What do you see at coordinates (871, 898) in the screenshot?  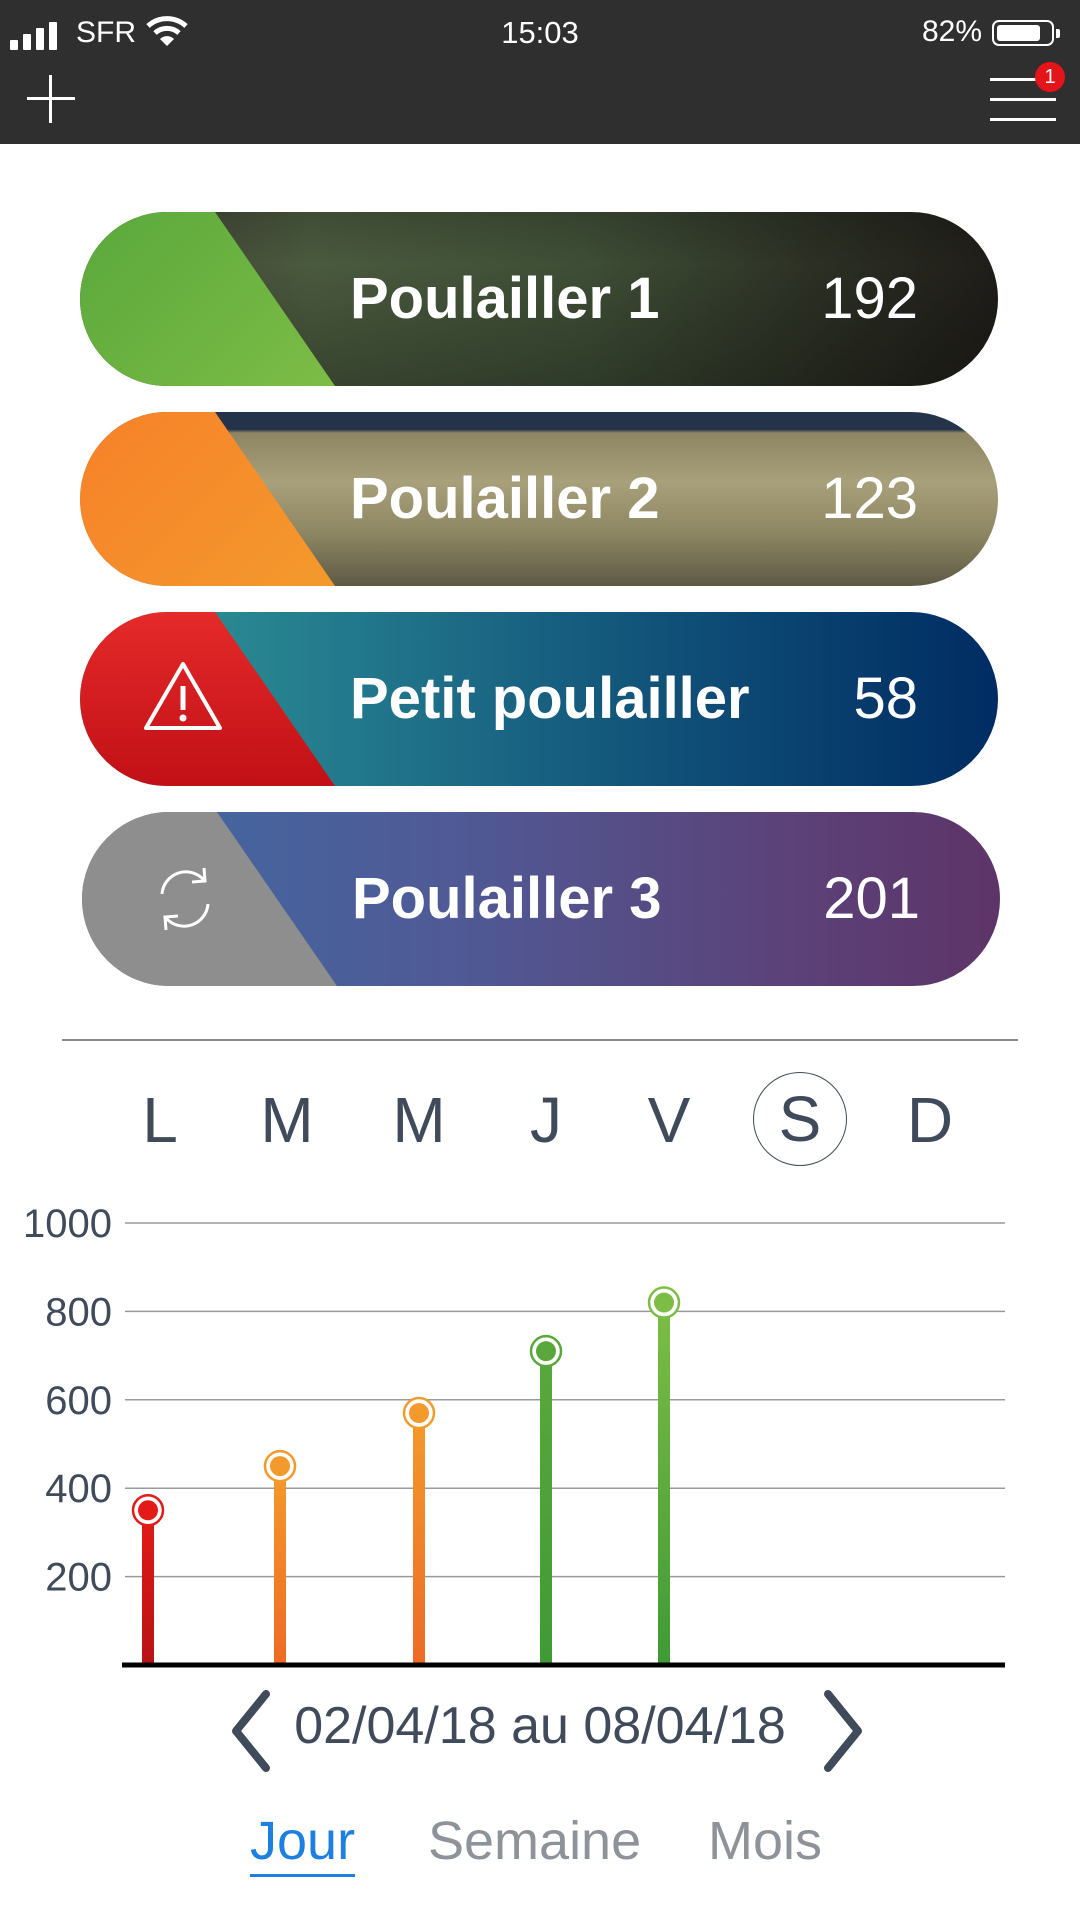 I see `coop-count: 201` at bounding box center [871, 898].